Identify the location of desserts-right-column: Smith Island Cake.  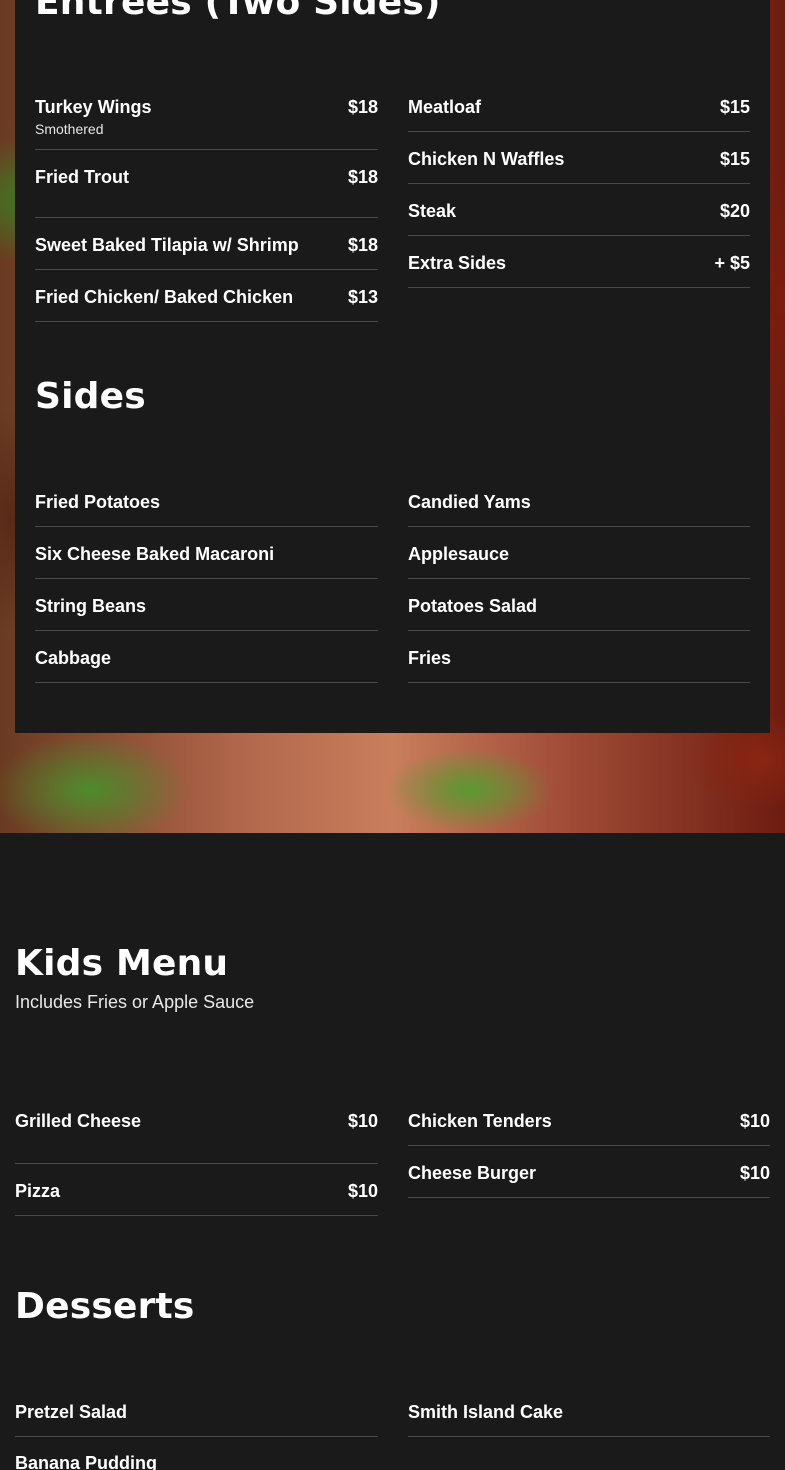
(589, 1419).